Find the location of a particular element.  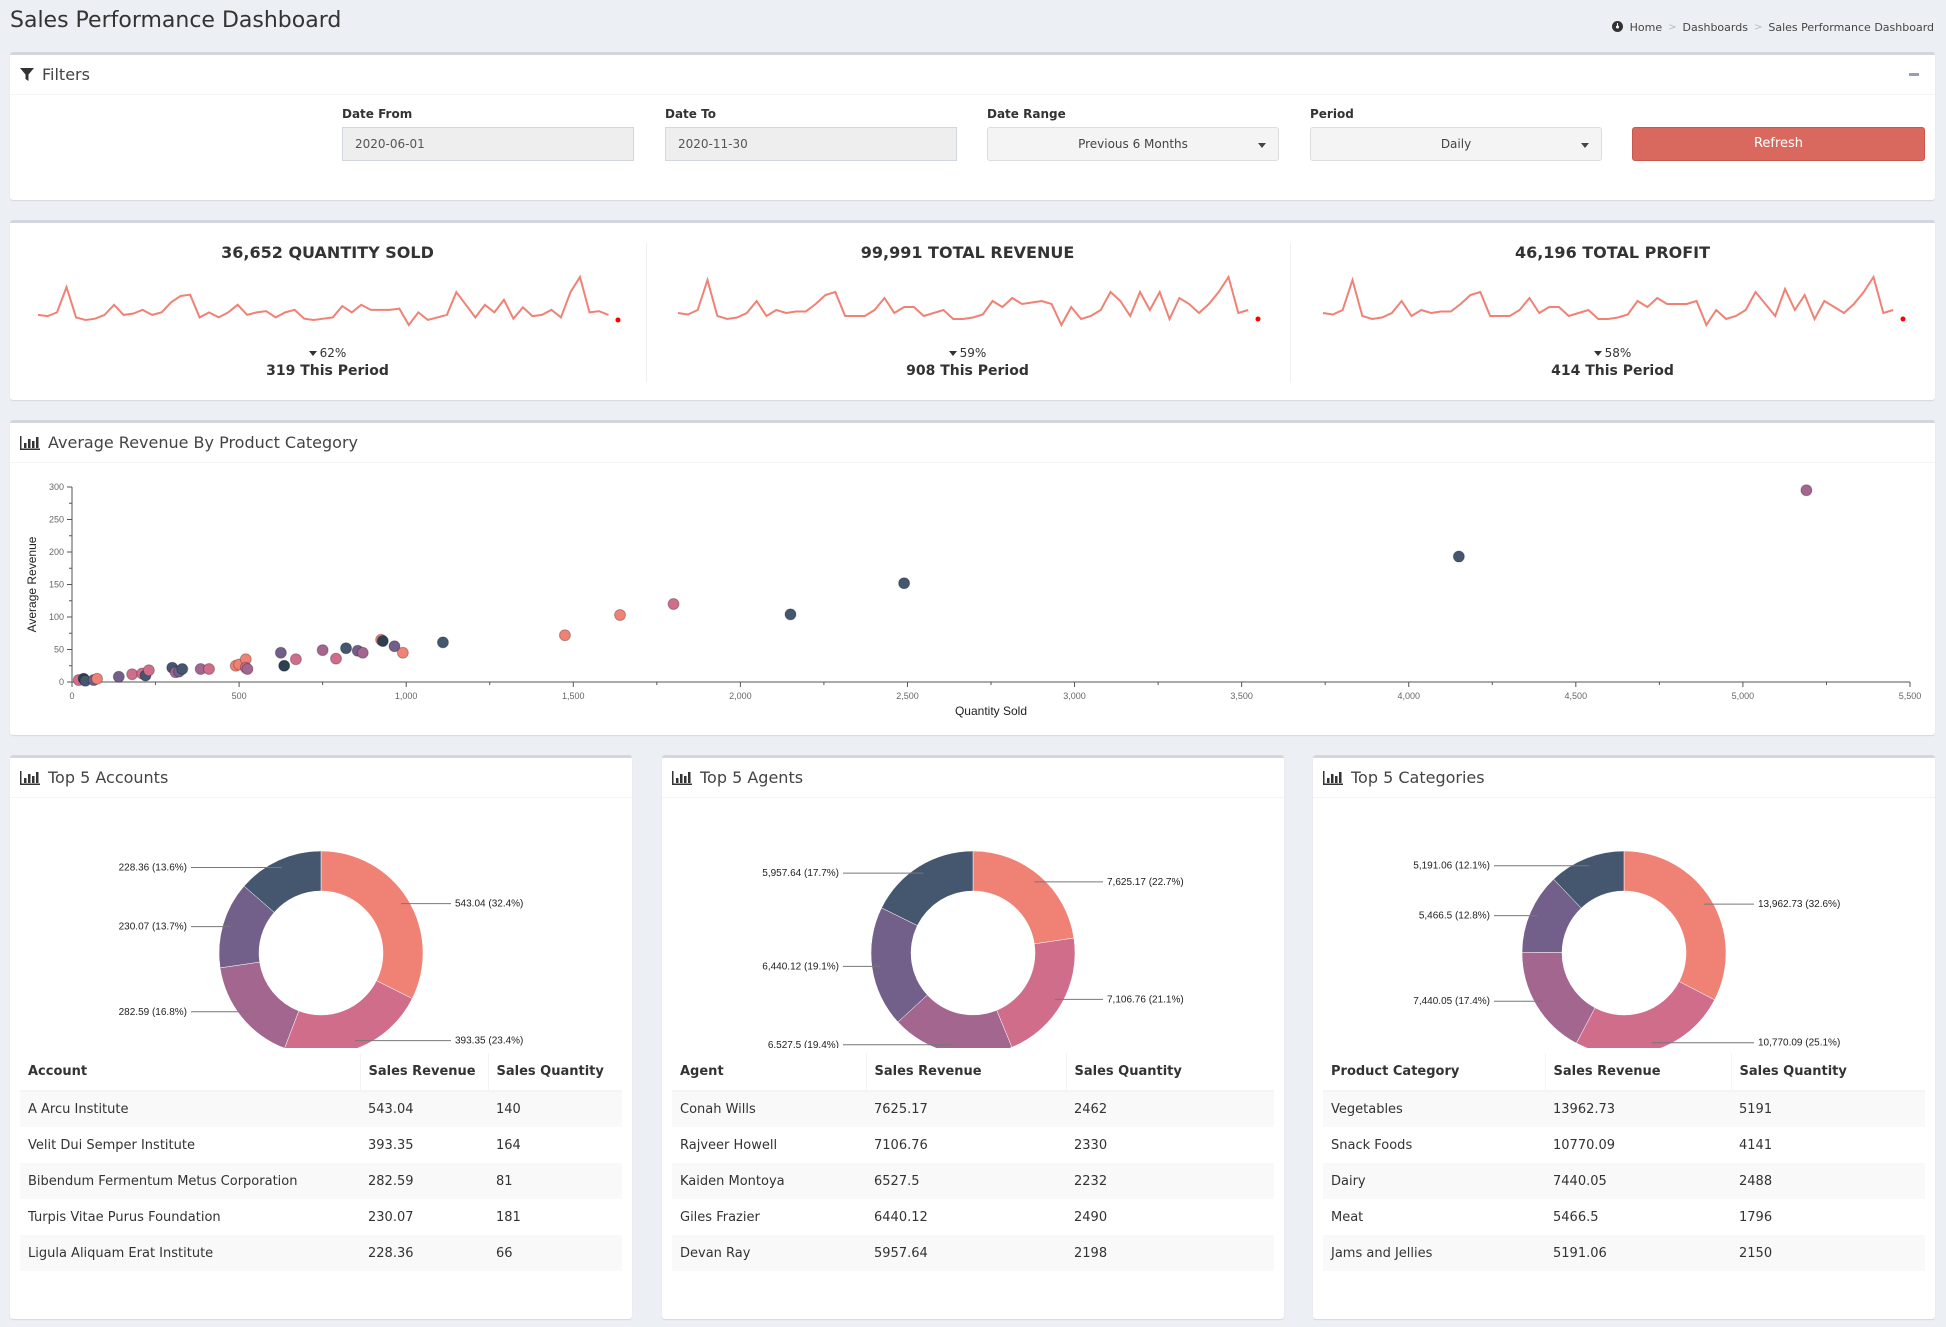

agents-title: Top 5 Agents is located at coordinates (752, 777).